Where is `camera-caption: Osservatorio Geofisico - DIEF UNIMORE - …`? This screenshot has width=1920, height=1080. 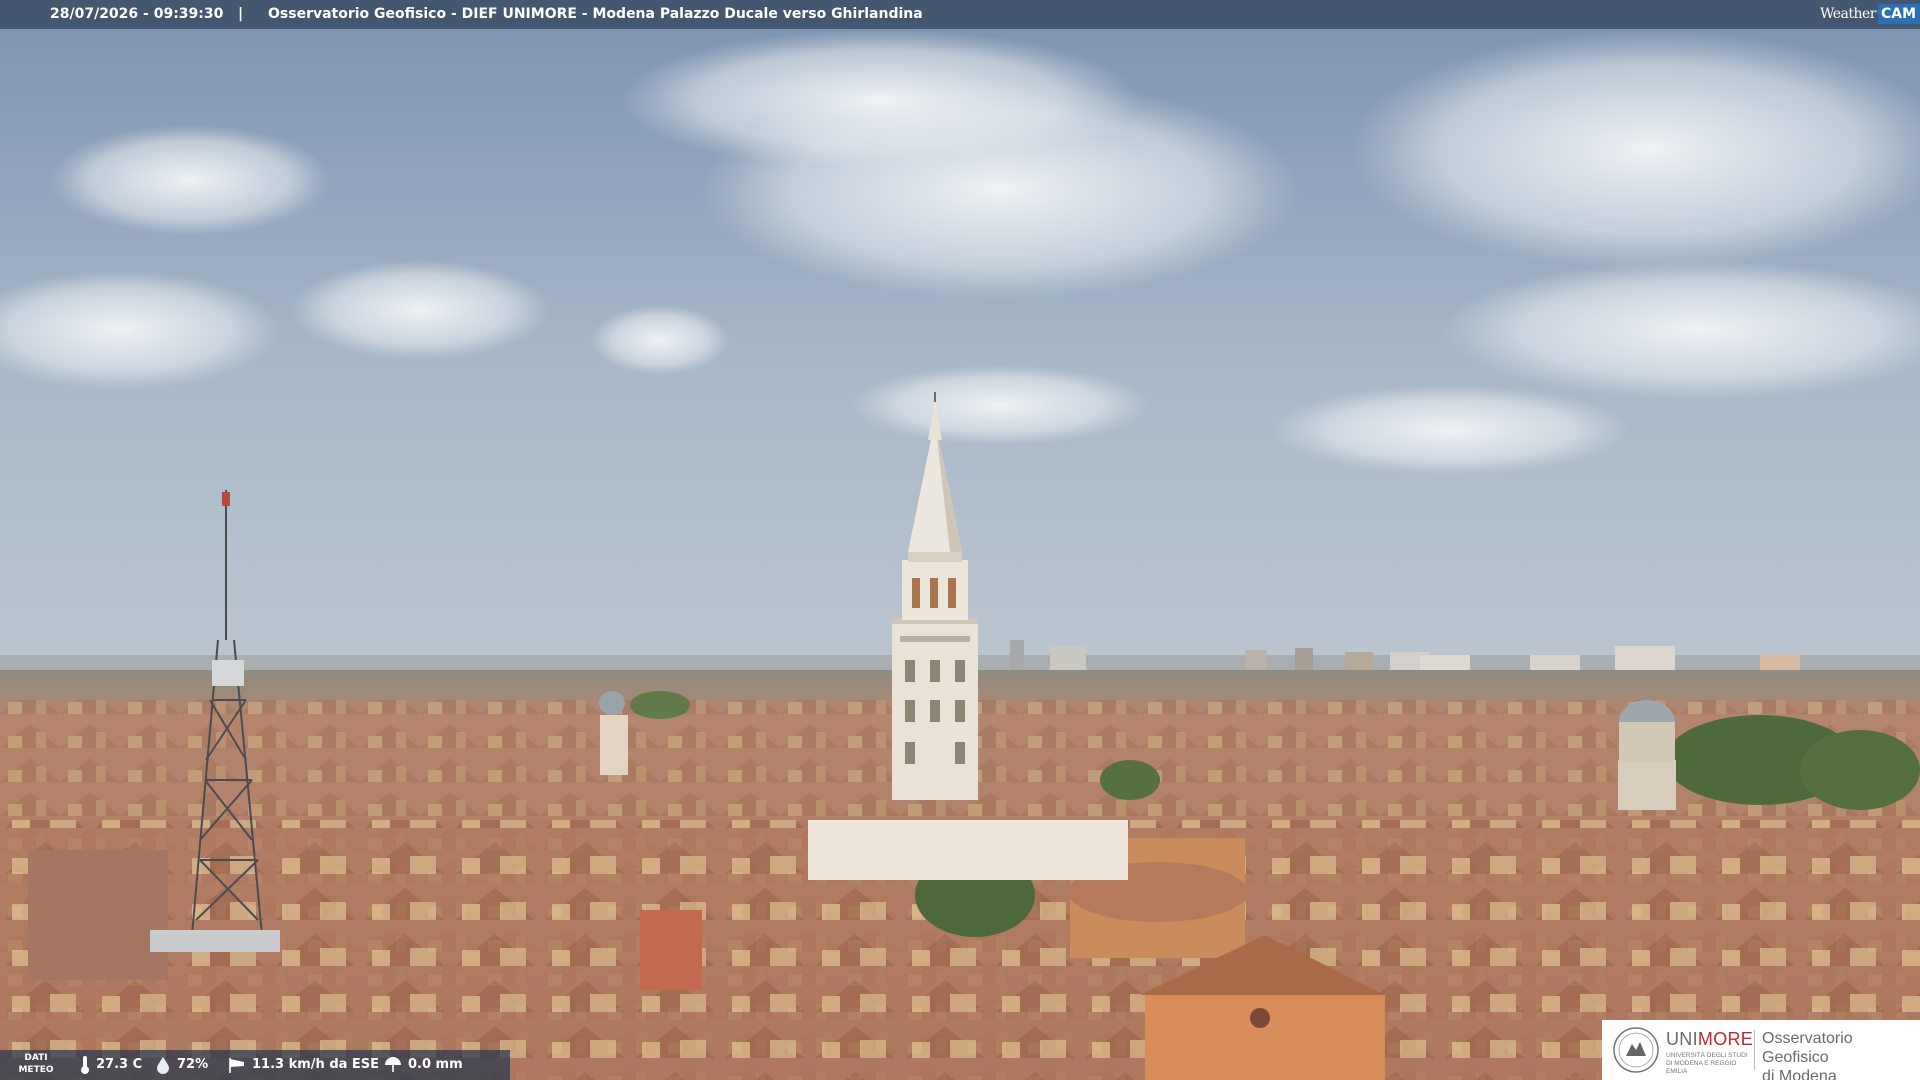
camera-caption: Osservatorio Geofisico - DIEF UNIMORE - … is located at coordinates (595, 14).